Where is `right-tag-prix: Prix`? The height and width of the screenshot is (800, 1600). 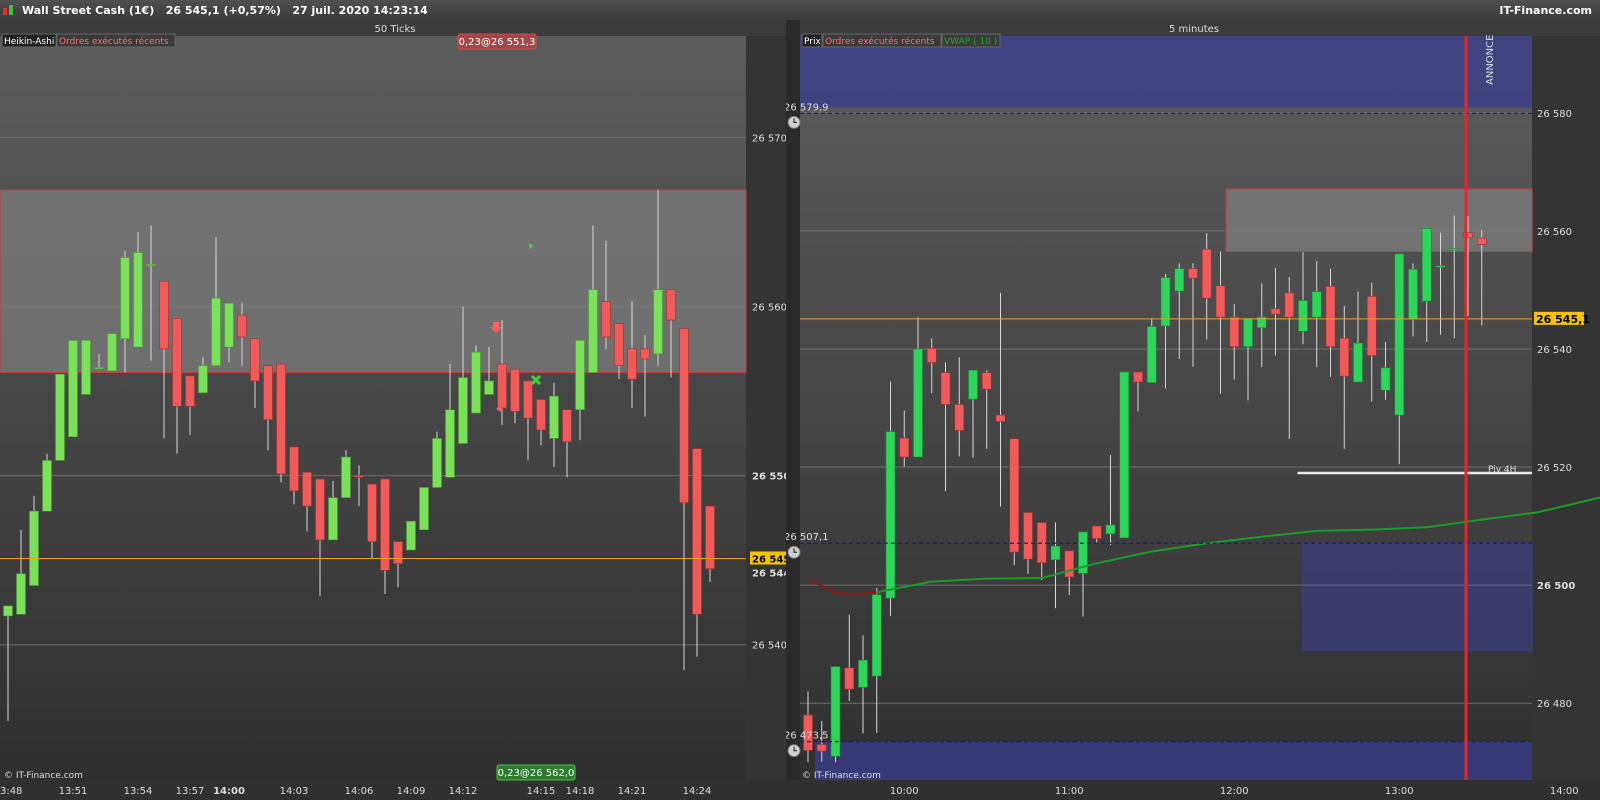 right-tag-prix: Prix is located at coordinates (812, 40).